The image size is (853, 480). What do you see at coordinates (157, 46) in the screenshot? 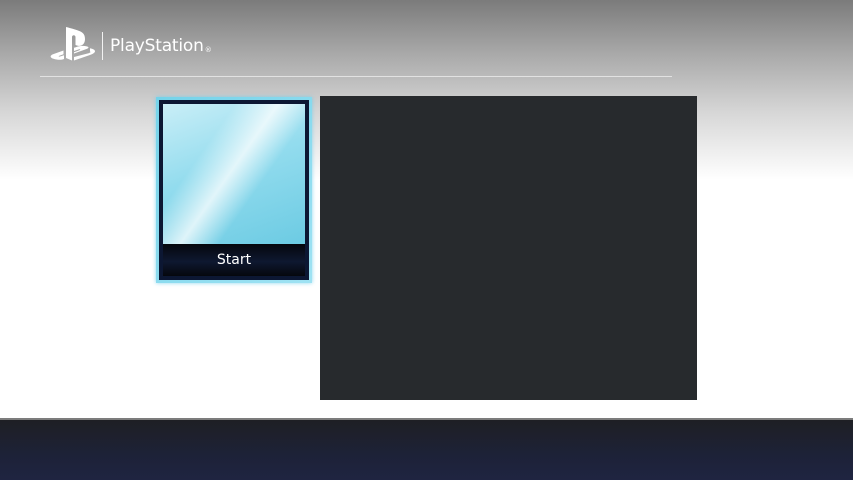
I see `brand-name: PlayStation` at bounding box center [157, 46].